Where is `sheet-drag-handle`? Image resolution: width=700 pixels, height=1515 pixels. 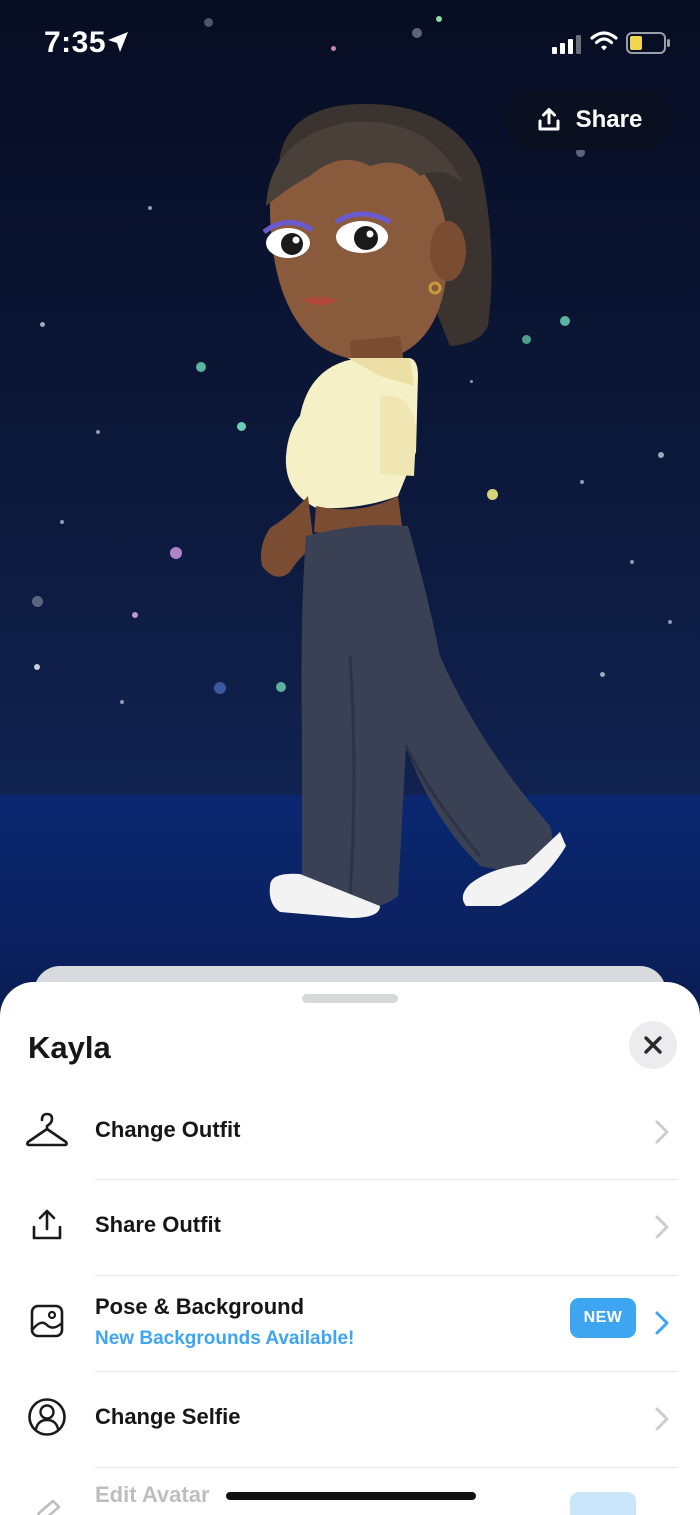
sheet-drag-handle is located at coordinates (350, 998).